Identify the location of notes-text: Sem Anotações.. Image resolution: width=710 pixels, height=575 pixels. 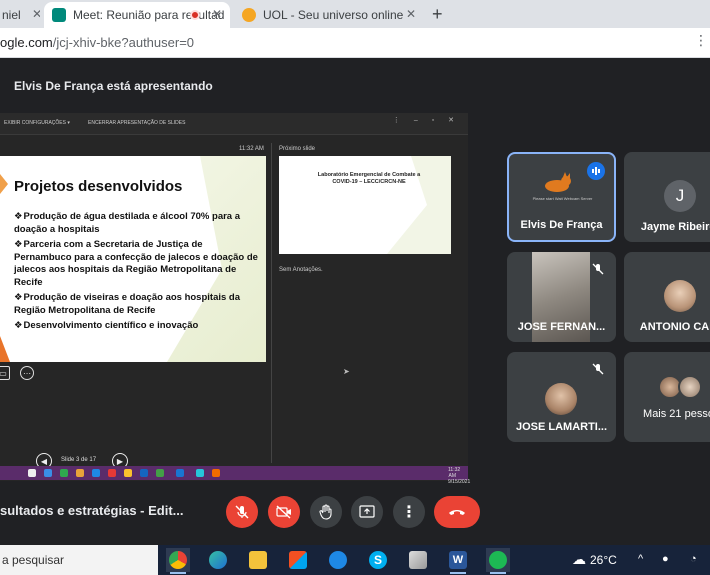
(301, 270).